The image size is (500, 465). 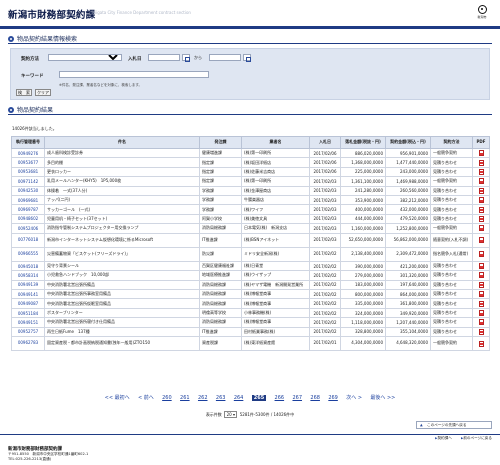 I want to click on footer-link-back: 前のページに戻る, so click(x=476, y=438).